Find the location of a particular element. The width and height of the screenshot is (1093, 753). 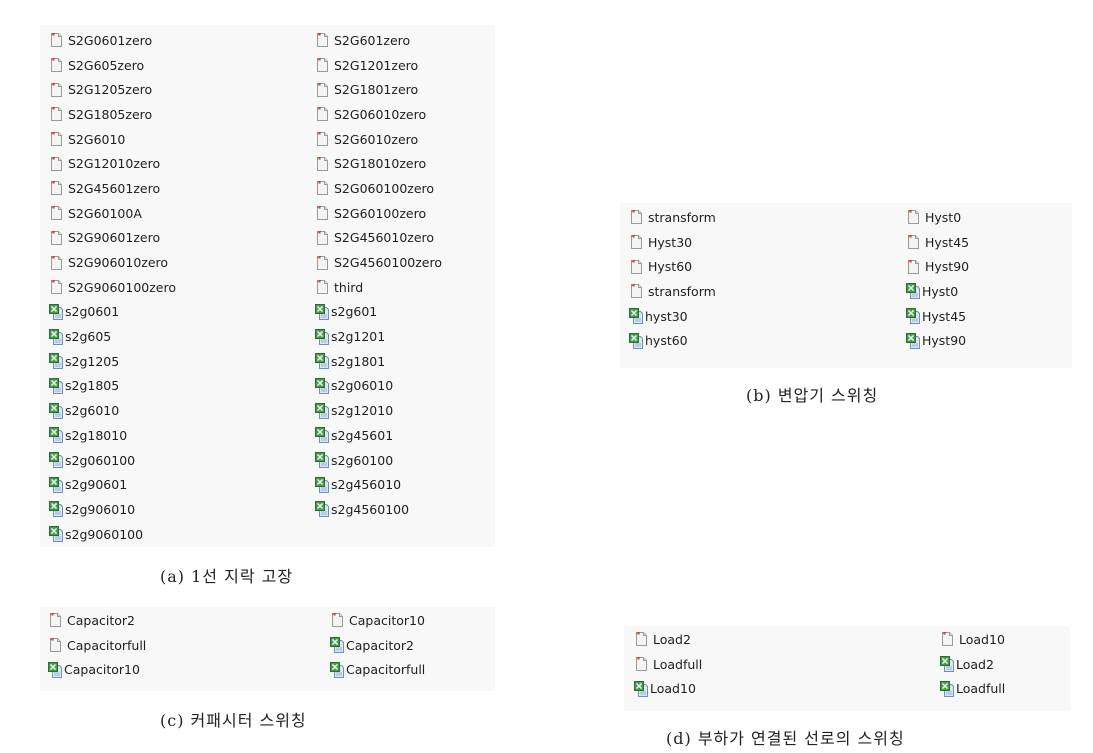

file-item: s2g4560100 is located at coordinates (378, 509).